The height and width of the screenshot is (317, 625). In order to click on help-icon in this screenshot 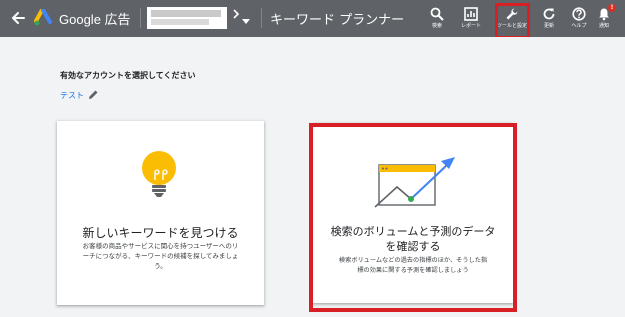, I will do `click(579, 14)`.